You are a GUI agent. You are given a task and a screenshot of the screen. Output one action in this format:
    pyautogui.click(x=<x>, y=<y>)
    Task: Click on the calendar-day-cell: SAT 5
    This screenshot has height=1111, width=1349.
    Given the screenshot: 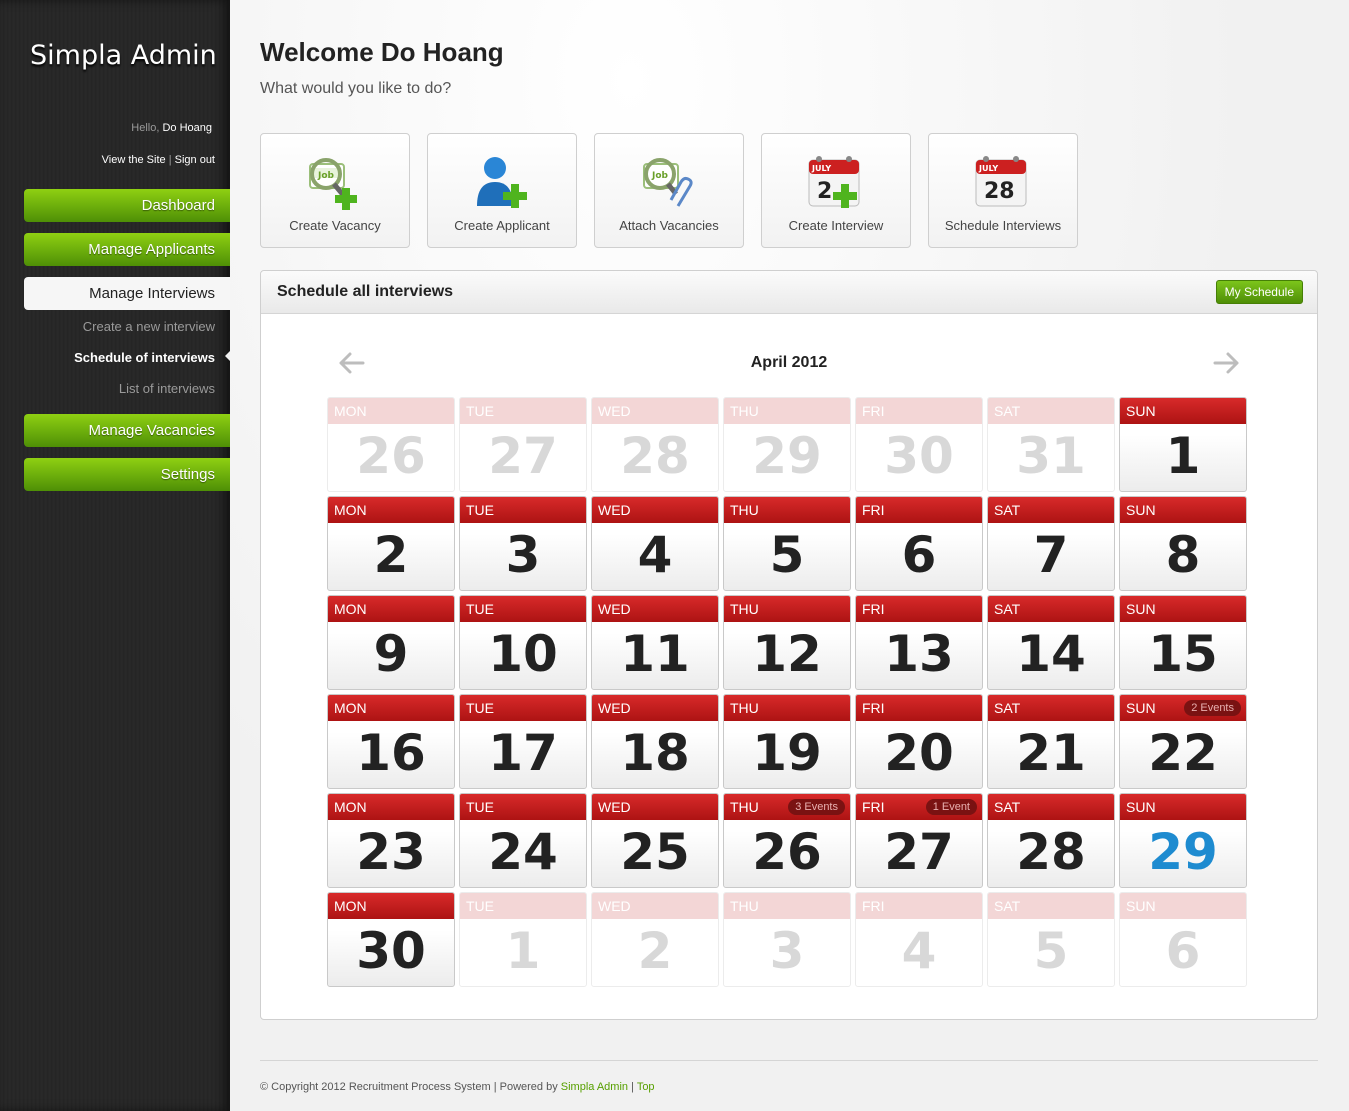 What is the action you would take?
    pyautogui.click(x=1051, y=939)
    